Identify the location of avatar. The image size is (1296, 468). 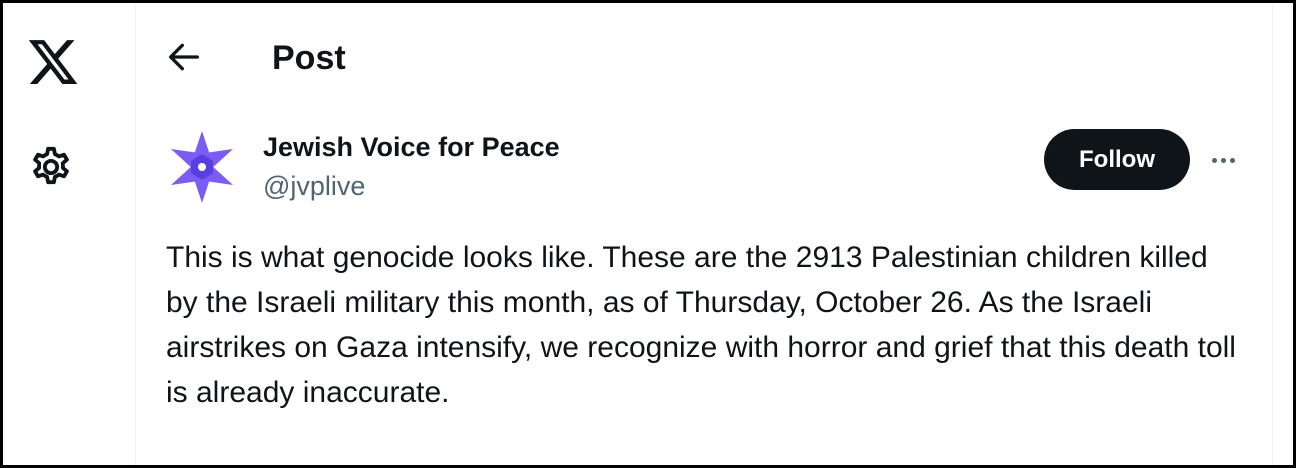
(202, 167).